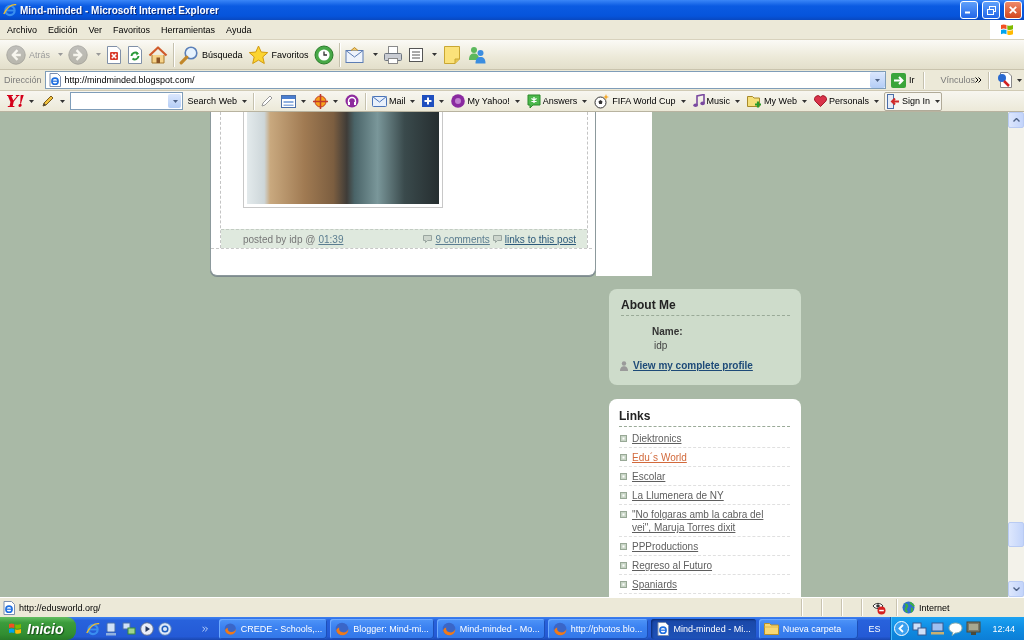 Image resolution: width=1024 pixels, height=640 pixels. Describe the element at coordinates (808, 628) in the screenshot. I see `taskbar-button: Nueva carpeta` at that location.